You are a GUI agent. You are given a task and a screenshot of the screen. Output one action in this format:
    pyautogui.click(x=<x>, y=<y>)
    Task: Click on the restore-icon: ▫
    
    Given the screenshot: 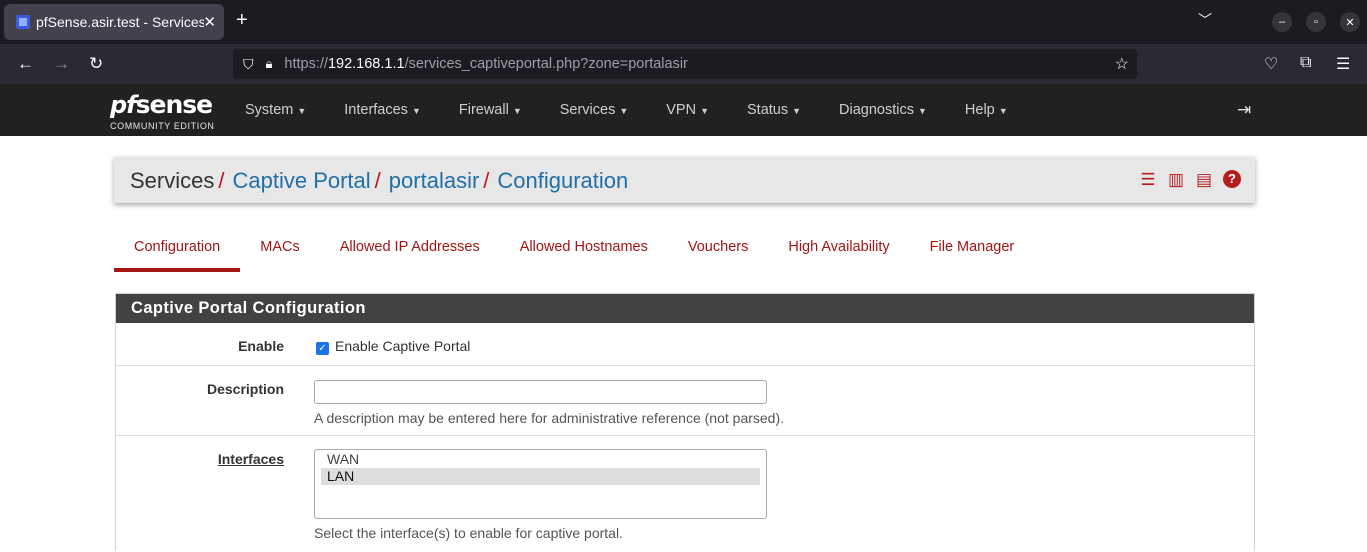 What is the action you would take?
    pyautogui.click(x=1316, y=22)
    